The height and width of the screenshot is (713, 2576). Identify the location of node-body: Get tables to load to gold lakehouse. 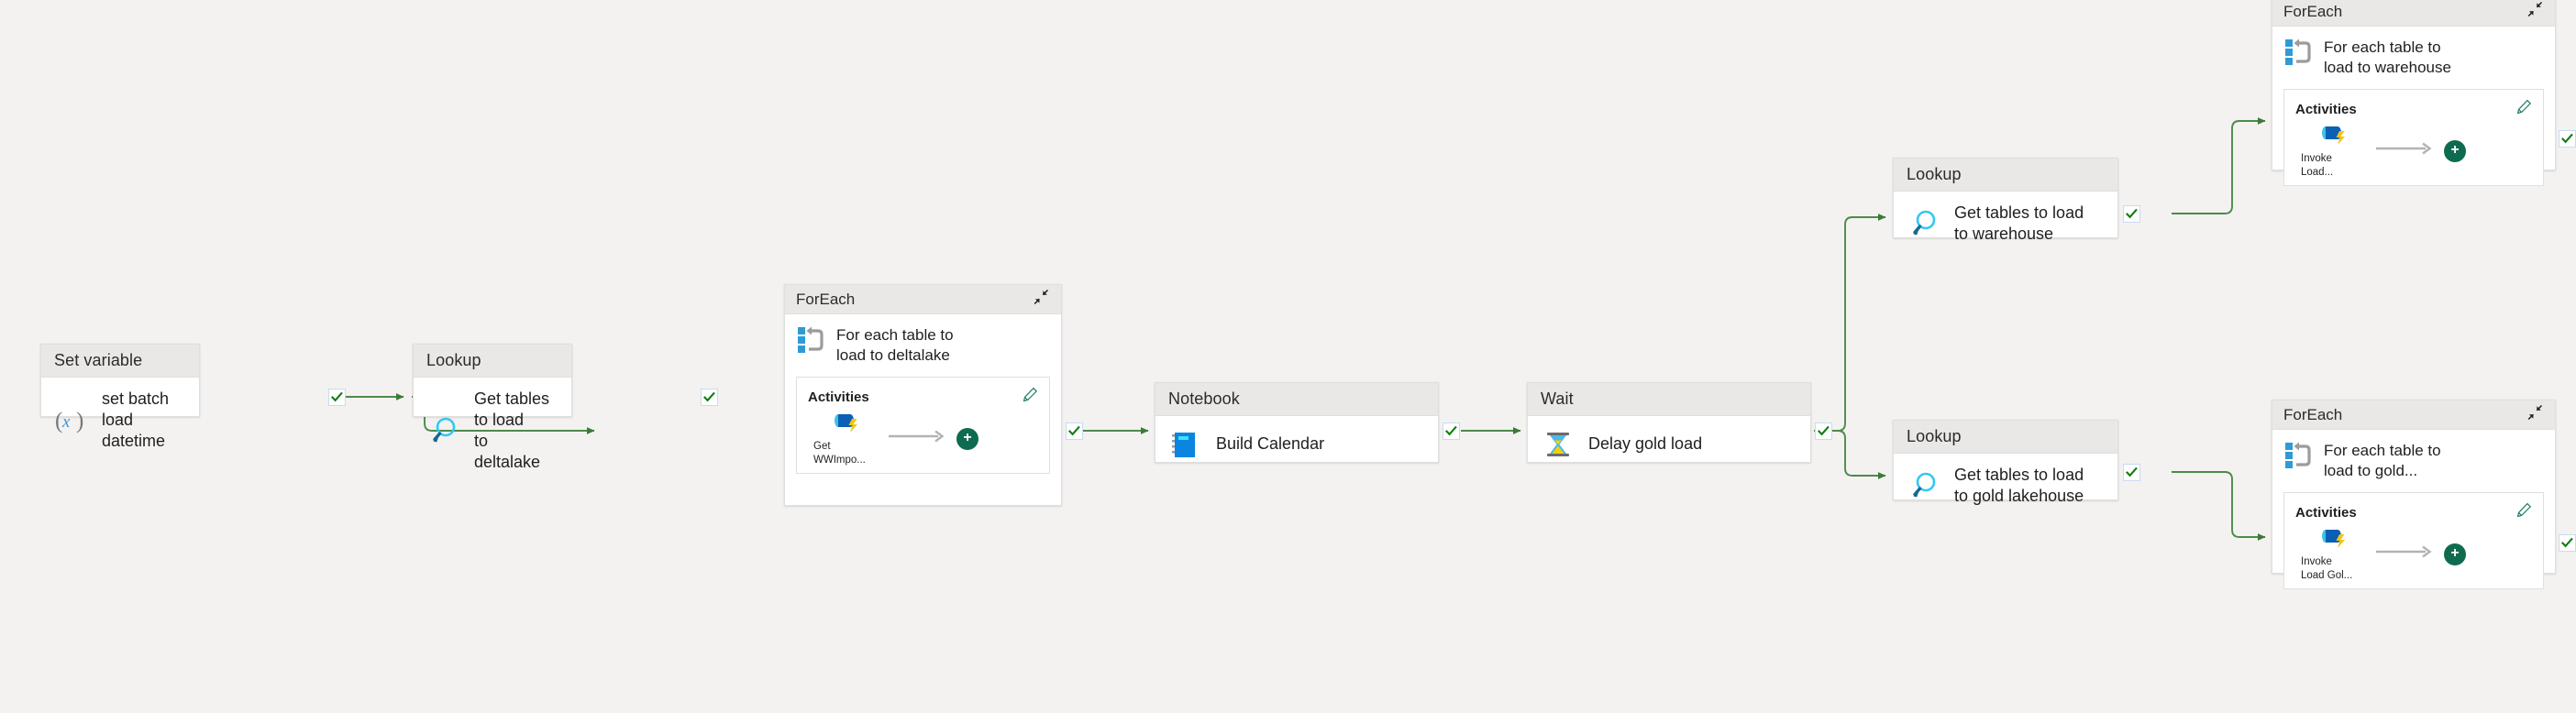
(2005, 486).